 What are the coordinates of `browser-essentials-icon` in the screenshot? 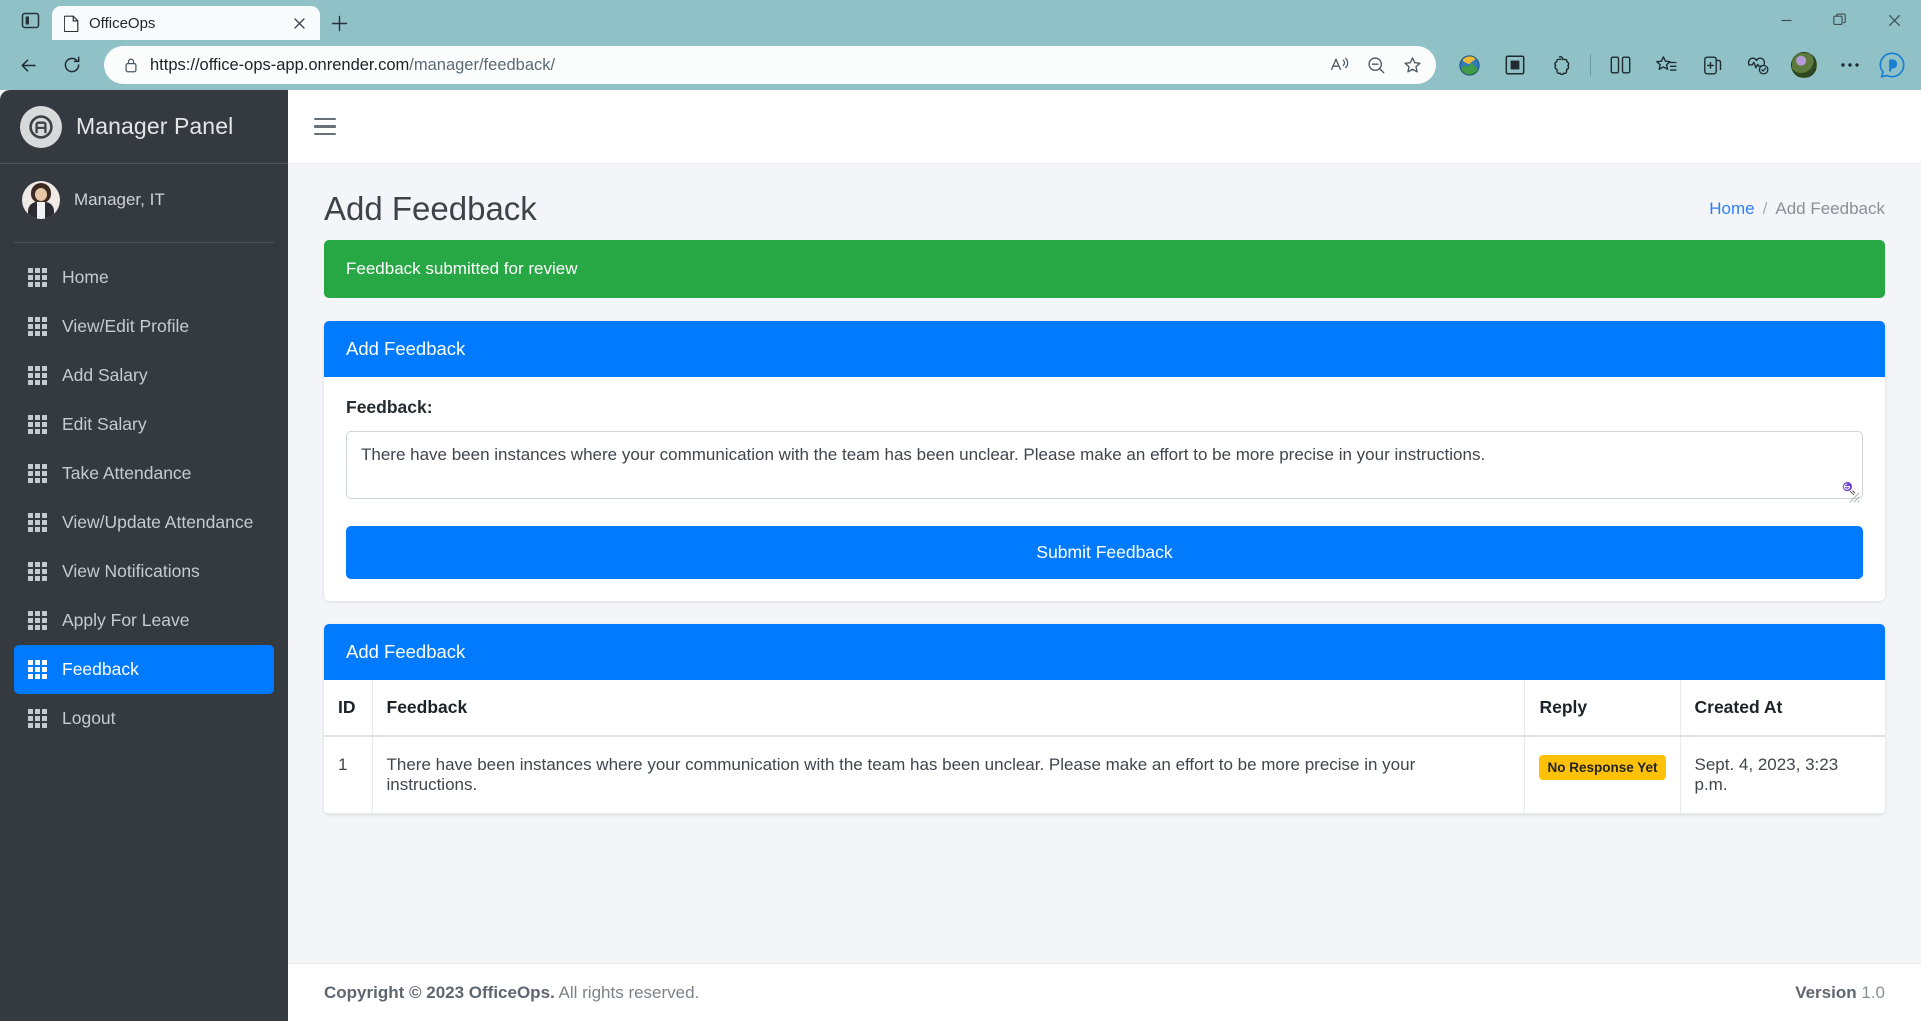 It's located at (1758, 65).